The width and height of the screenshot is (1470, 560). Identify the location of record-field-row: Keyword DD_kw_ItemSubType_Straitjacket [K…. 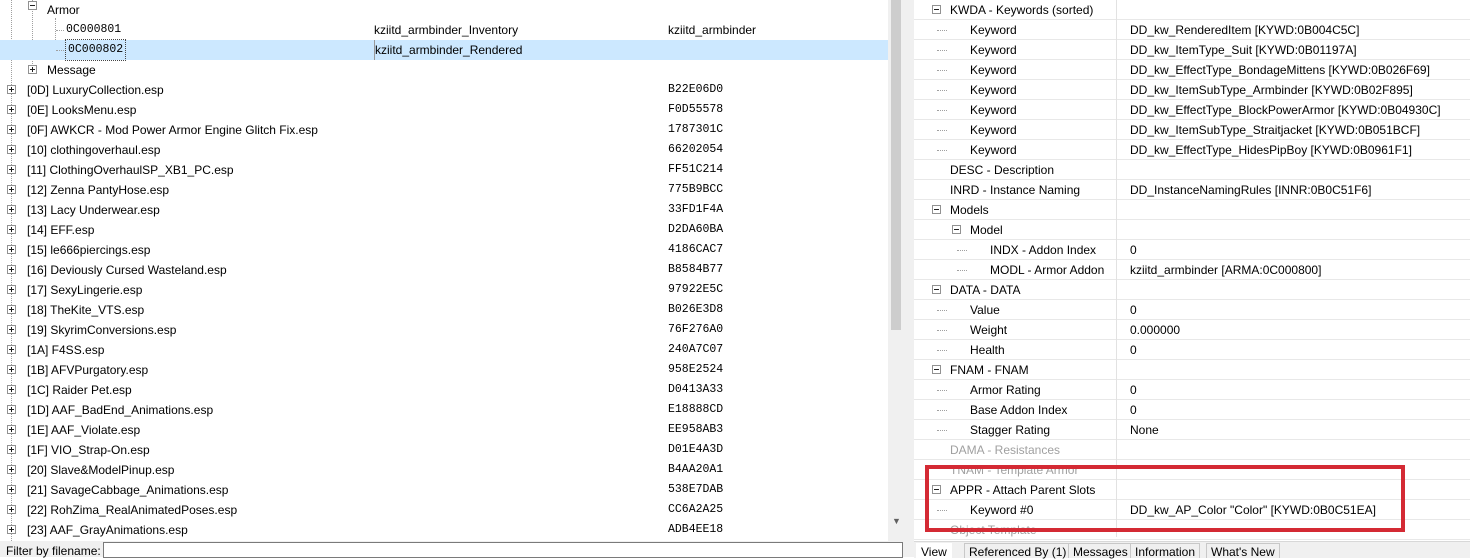
(1192, 130).